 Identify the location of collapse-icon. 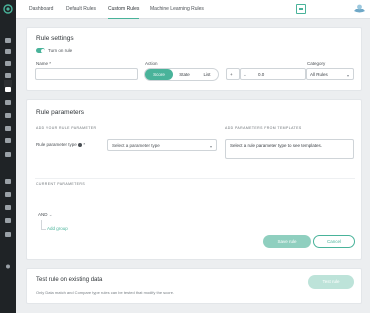
(8, 263).